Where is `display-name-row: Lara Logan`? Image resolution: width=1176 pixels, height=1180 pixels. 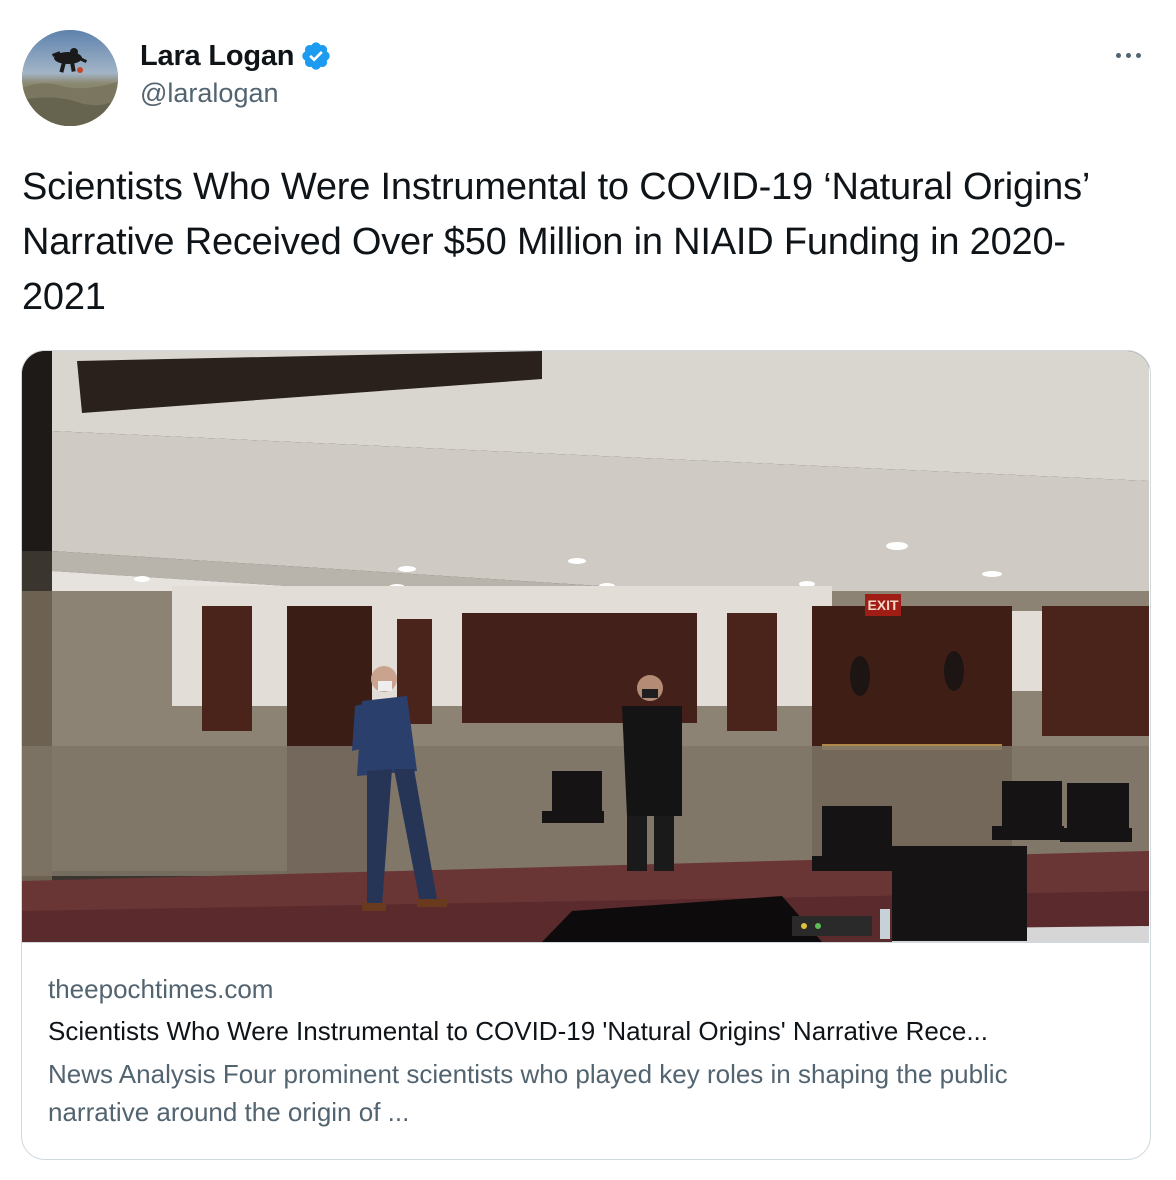 display-name-row: Lara Logan is located at coordinates (236, 56).